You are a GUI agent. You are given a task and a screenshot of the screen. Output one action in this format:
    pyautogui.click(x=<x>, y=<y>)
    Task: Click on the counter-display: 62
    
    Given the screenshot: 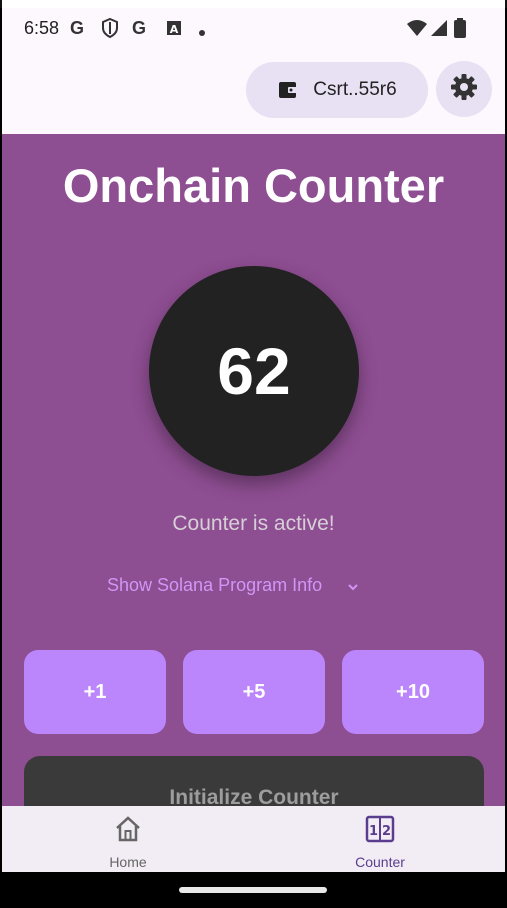 What is the action you would take?
    pyautogui.click(x=254, y=371)
    